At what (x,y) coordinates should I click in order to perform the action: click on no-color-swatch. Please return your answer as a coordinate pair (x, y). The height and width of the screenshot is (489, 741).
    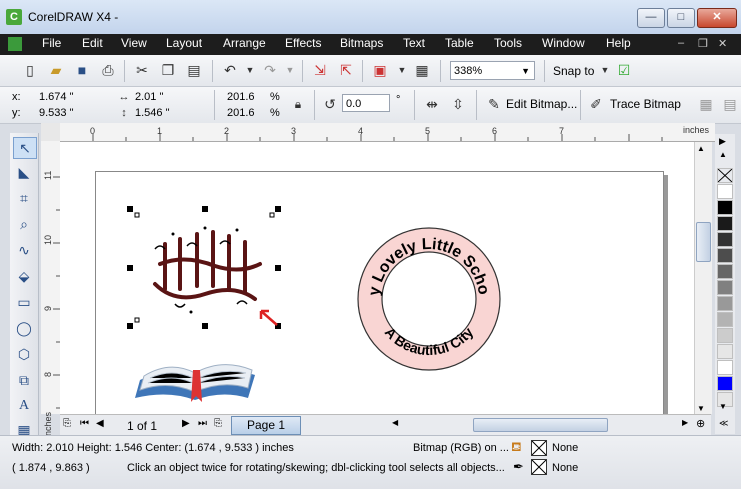
    Looking at the image, I should click on (725, 175).